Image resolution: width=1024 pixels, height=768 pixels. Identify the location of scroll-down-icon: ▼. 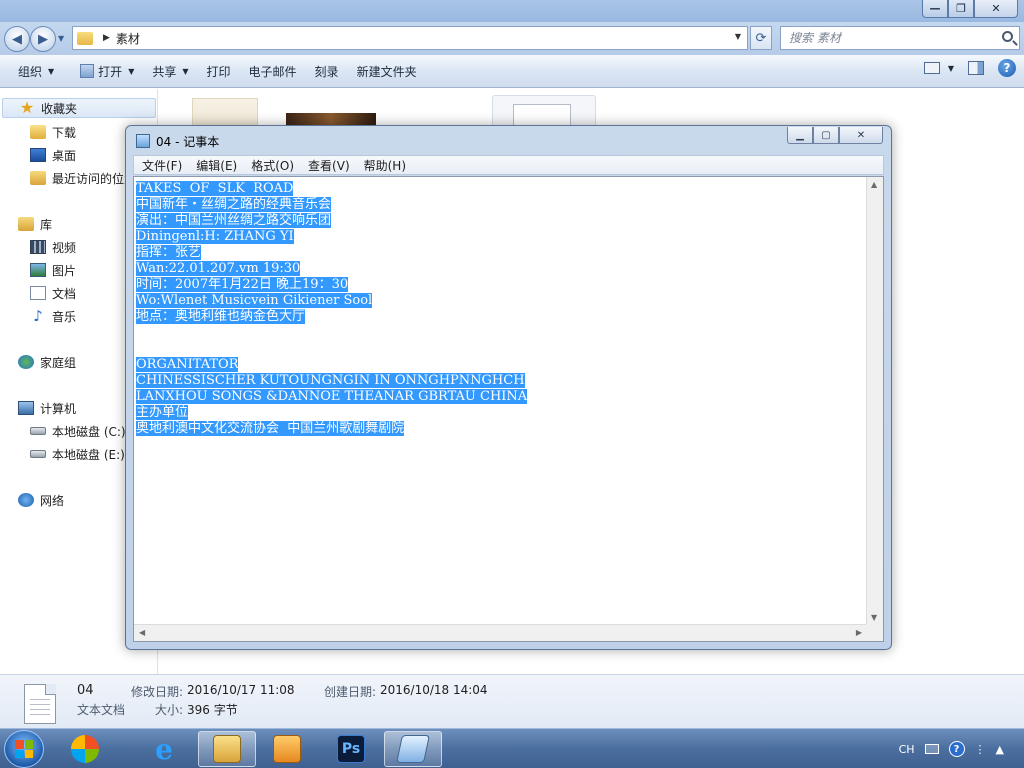
(874, 617).